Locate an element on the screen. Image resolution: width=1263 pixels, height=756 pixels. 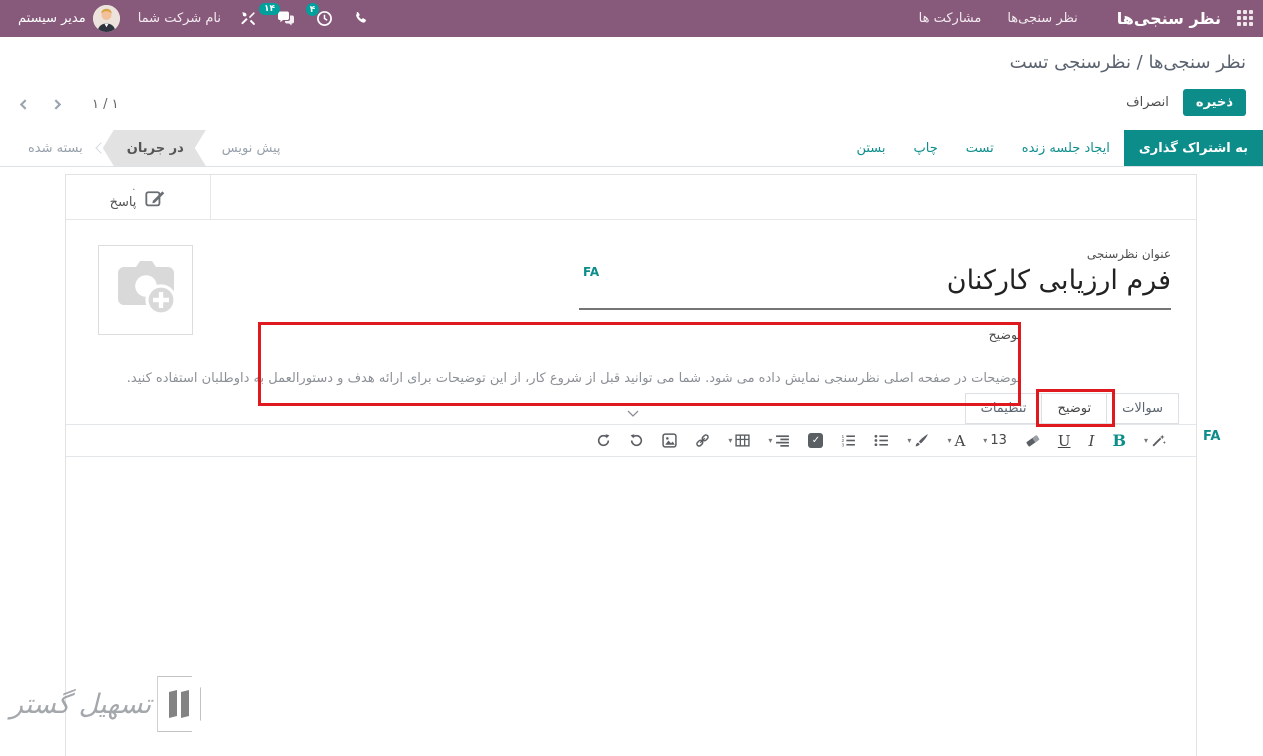
activities-item: ۴ is located at coordinates (324, 18).